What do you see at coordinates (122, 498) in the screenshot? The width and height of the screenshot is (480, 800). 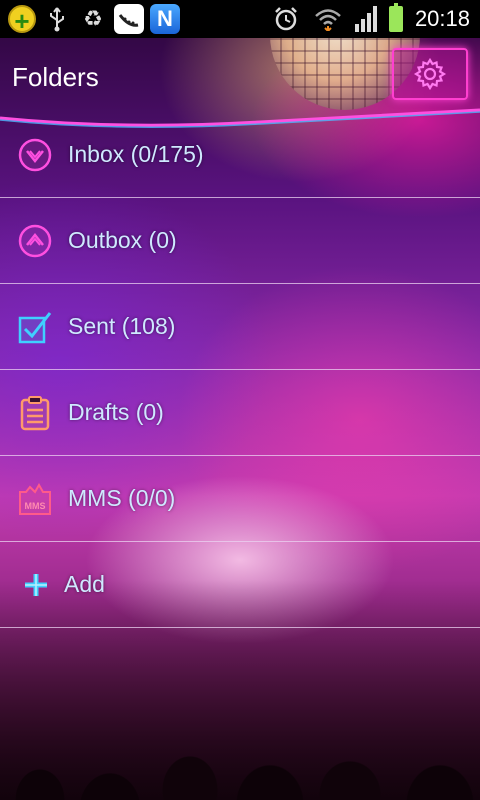 I see `folder-label: MMS (0/0)` at bounding box center [122, 498].